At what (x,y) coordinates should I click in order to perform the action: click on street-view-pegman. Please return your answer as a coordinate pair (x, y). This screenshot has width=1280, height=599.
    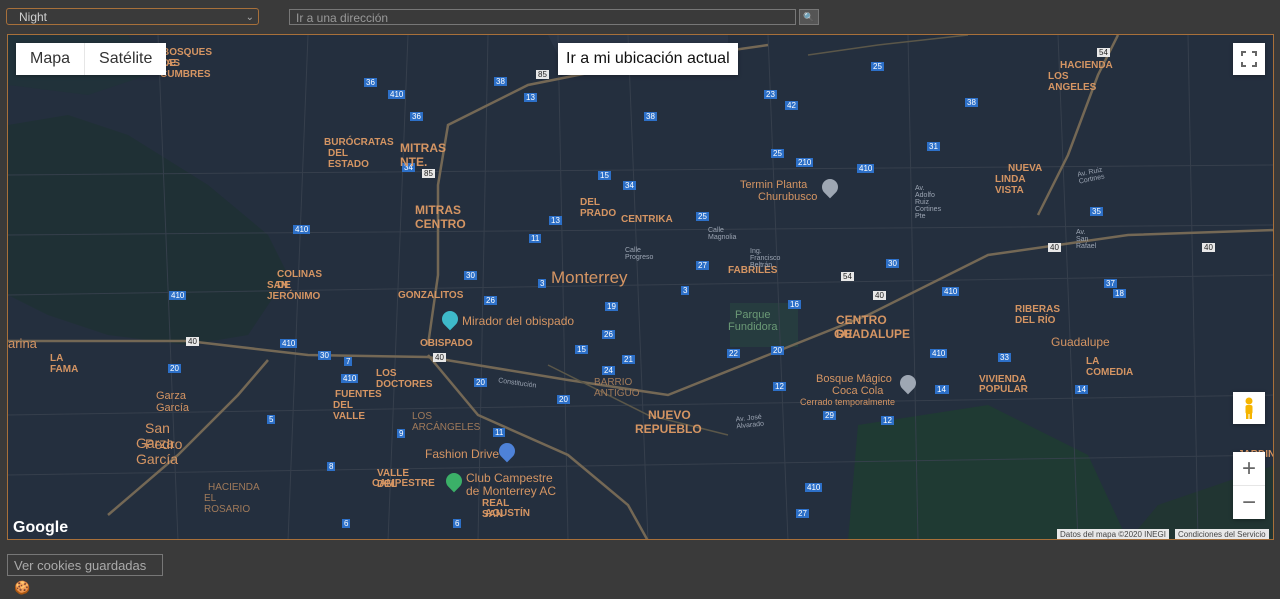
    Looking at the image, I should click on (1249, 408).